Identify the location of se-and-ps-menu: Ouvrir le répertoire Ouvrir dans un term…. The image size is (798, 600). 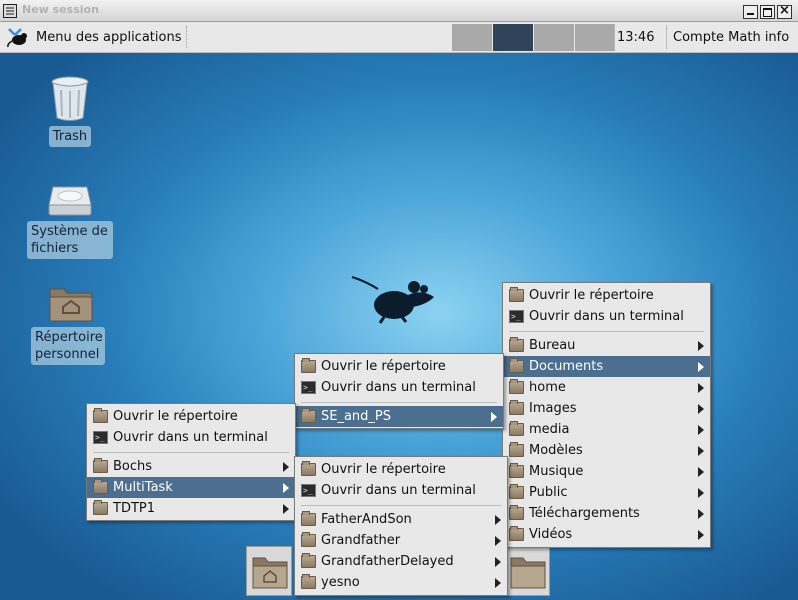
(191, 462).